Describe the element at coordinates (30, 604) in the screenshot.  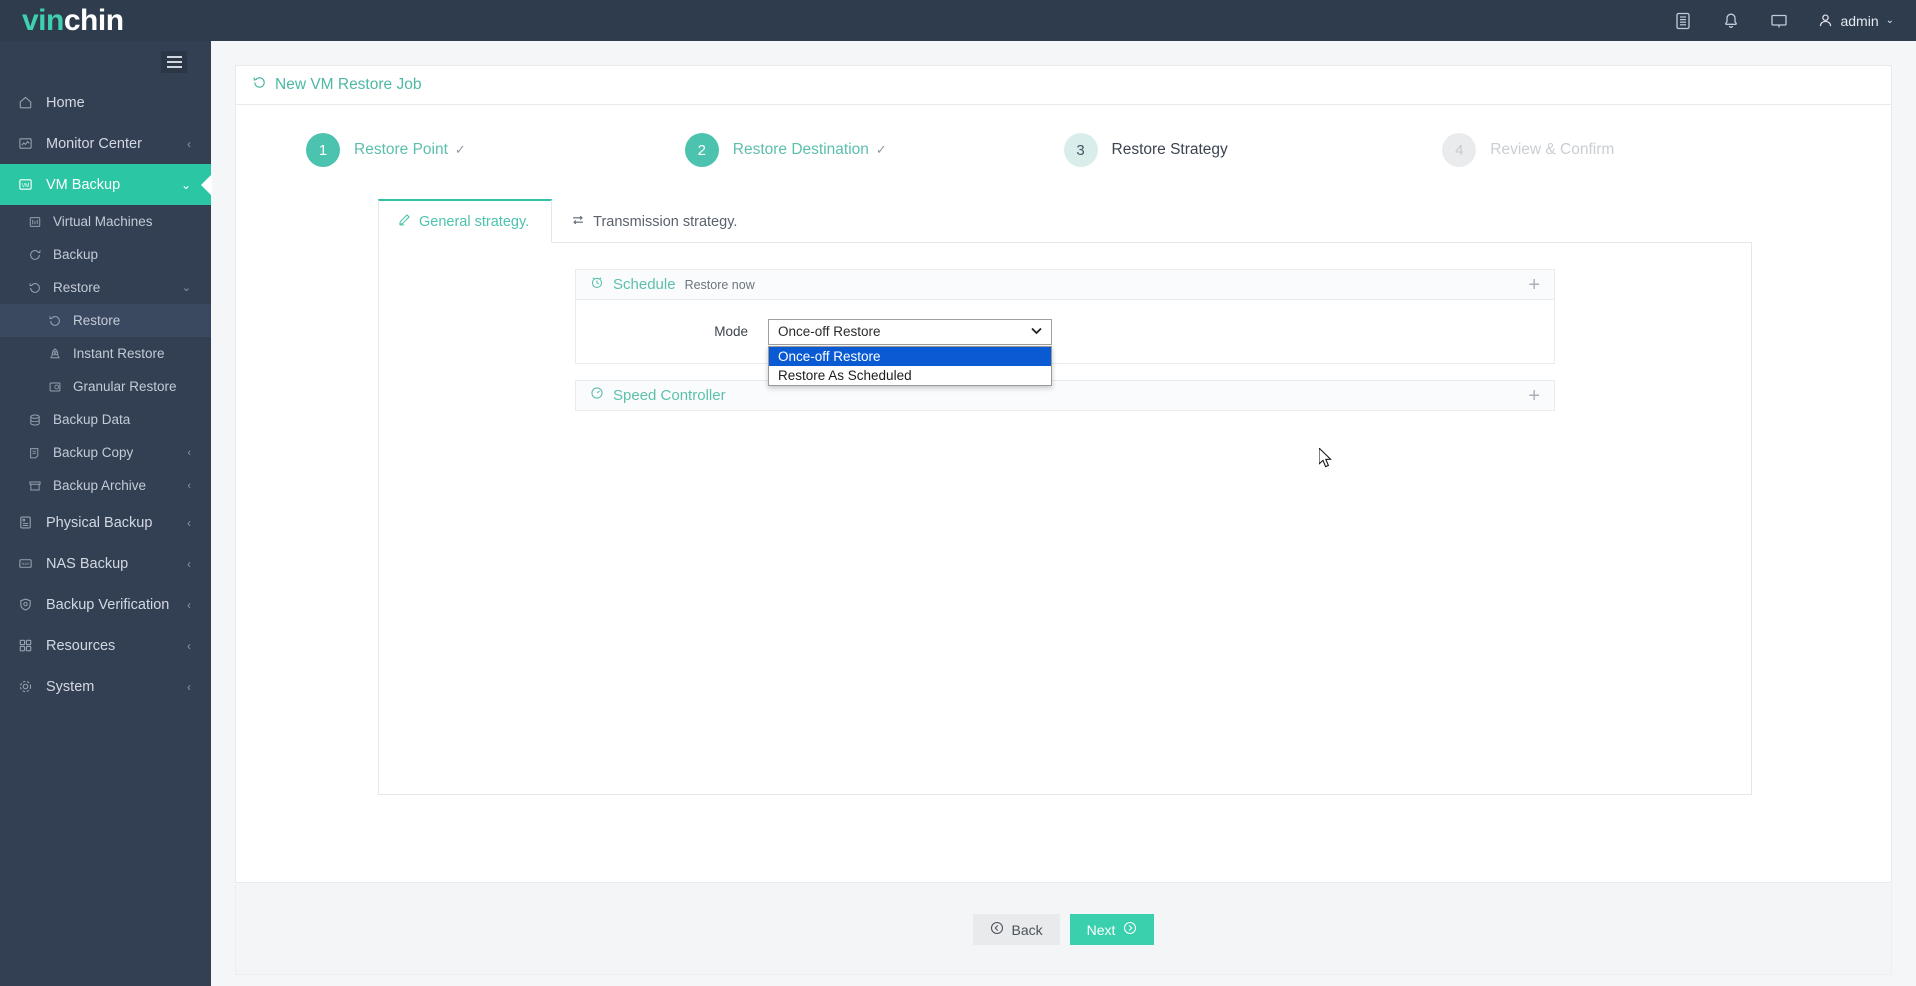
I see `shield-check-icon` at that location.